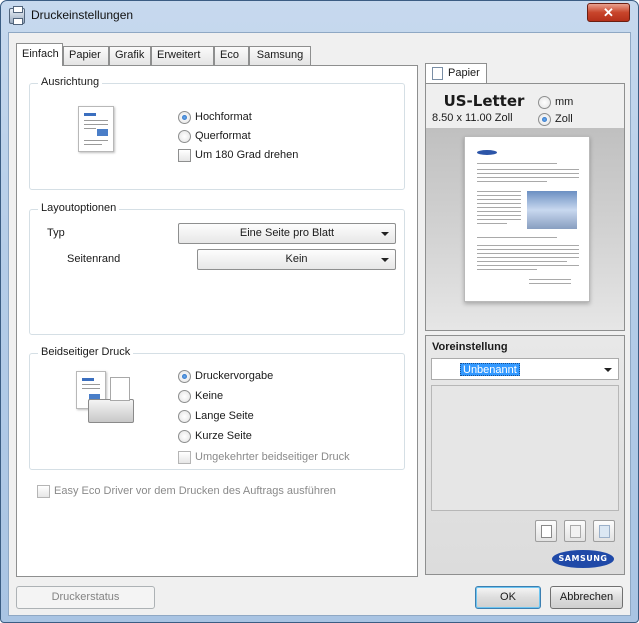  I want to click on cancel-button: Abbrechen, so click(586, 597).